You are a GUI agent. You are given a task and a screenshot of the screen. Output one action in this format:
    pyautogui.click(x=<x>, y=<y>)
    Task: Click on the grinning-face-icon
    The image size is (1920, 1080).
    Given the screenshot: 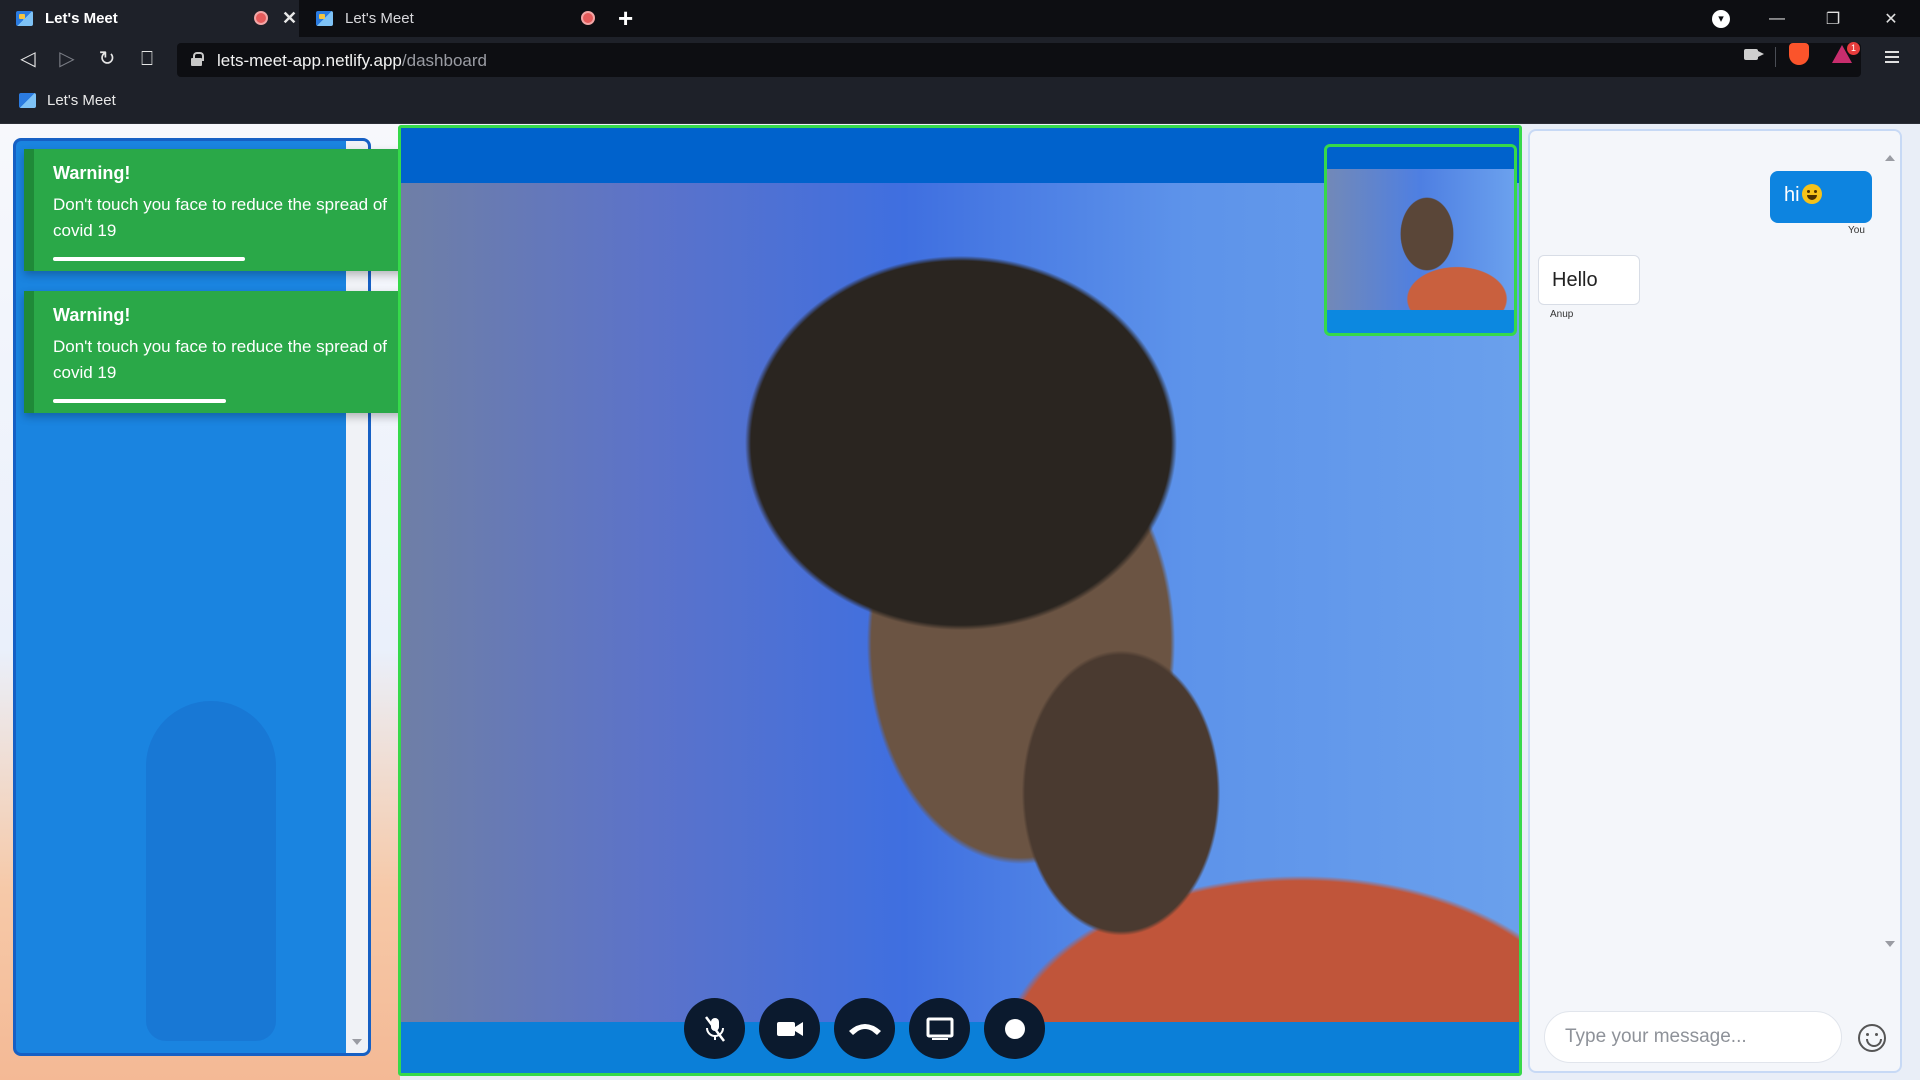 What is the action you would take?
    pyautogui.click(x=1811, y=194)
    